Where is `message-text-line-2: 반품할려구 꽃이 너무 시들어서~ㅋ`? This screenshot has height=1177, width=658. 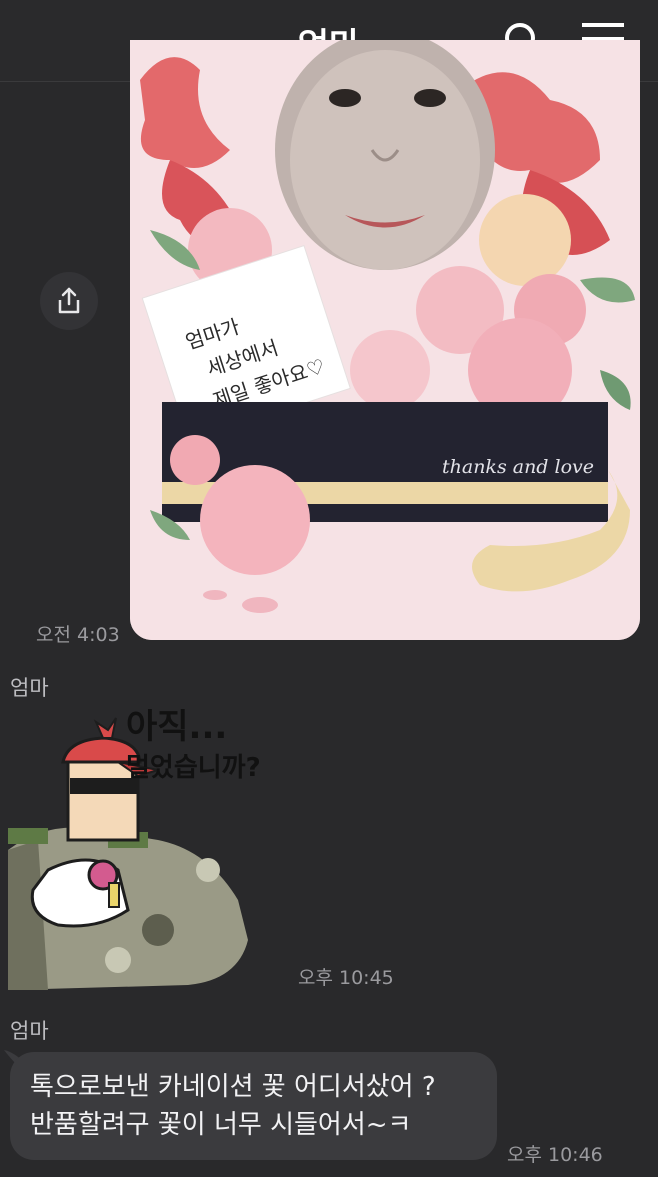
message-text-line-2: 반품할려구 꽃이 너무 시들어서~ㅋ is located at coordinates (221, 1125).